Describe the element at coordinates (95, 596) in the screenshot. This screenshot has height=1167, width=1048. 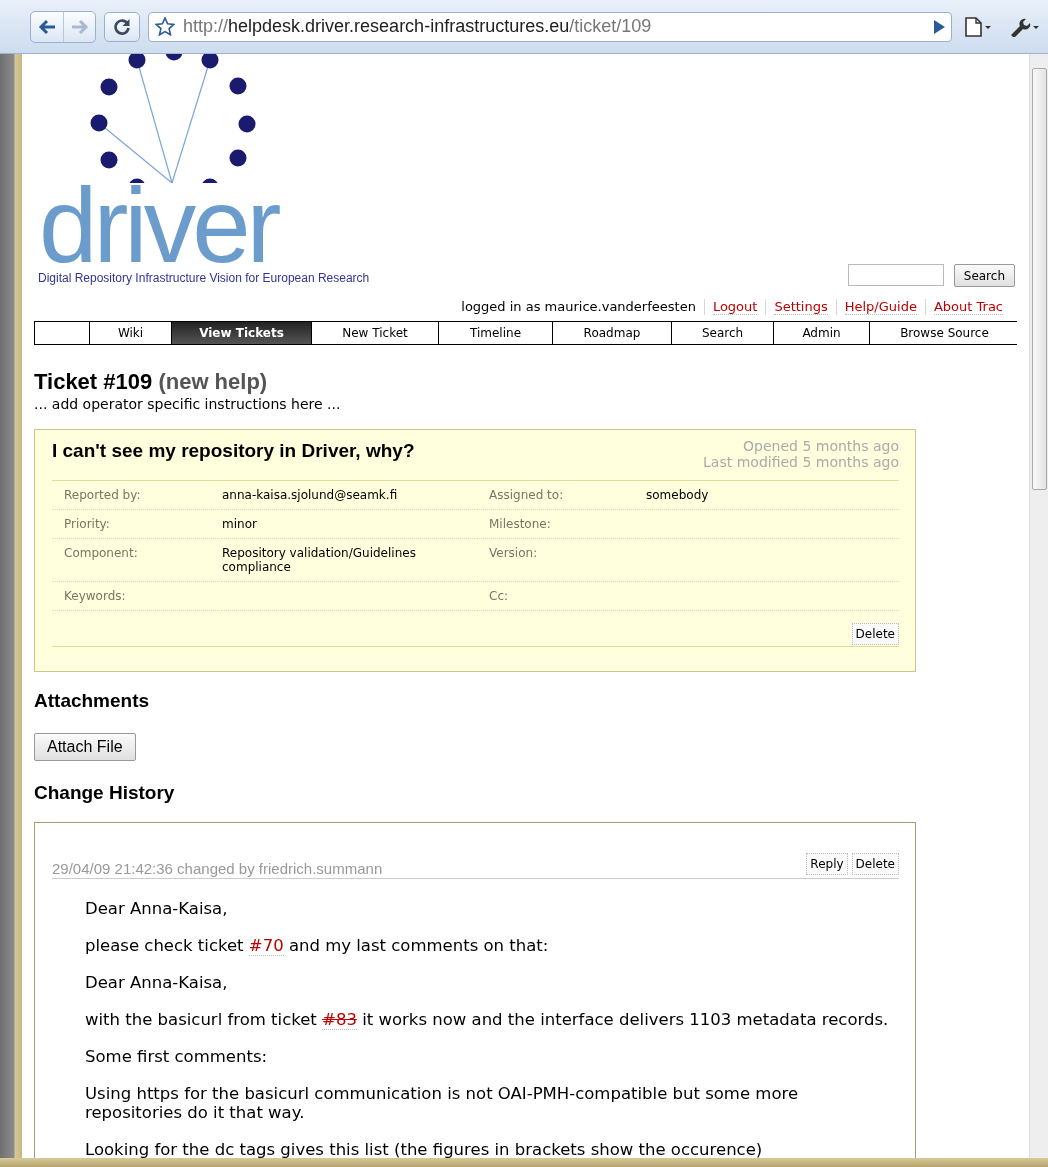
I see `property-label: Keywords:` at that location.